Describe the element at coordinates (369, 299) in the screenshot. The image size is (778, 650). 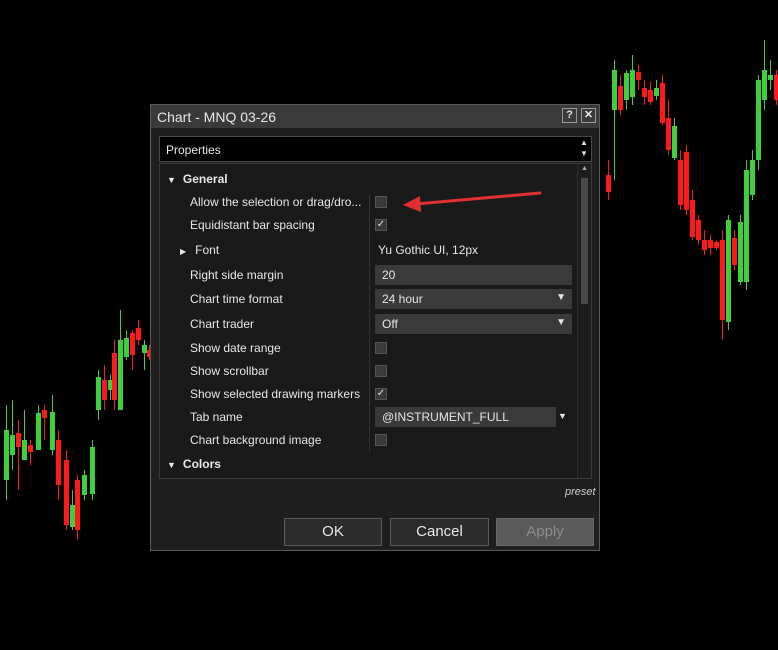
I see `row-time-format: Chart time format 24 hour ▼` at that location.